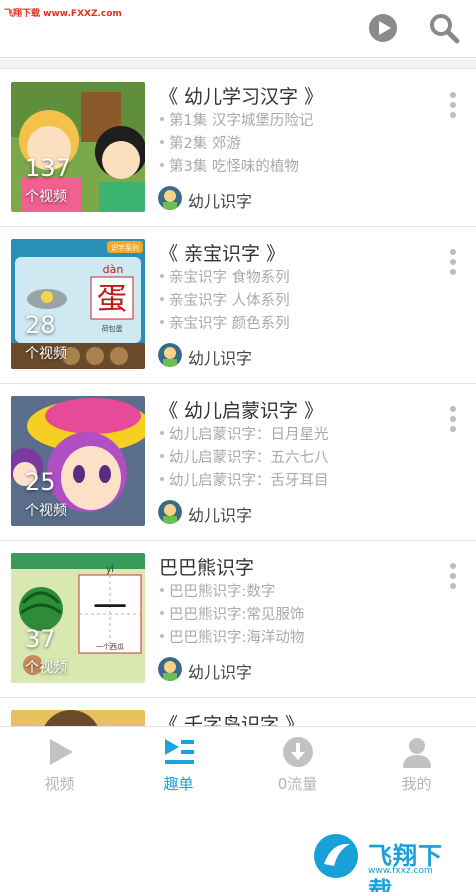  What do you see at coordinates (241, 121) in the screenshot?
I see `episode-label: 第1集 汉字城堡历险记` at bounding box center [241, 121].